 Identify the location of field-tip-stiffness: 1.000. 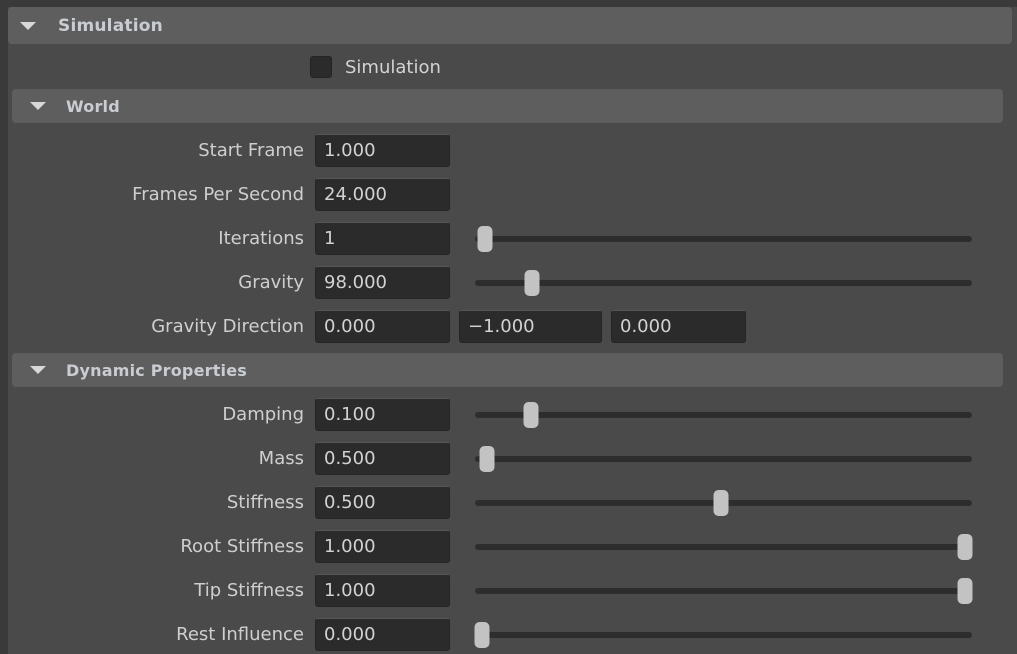
(382, 590).